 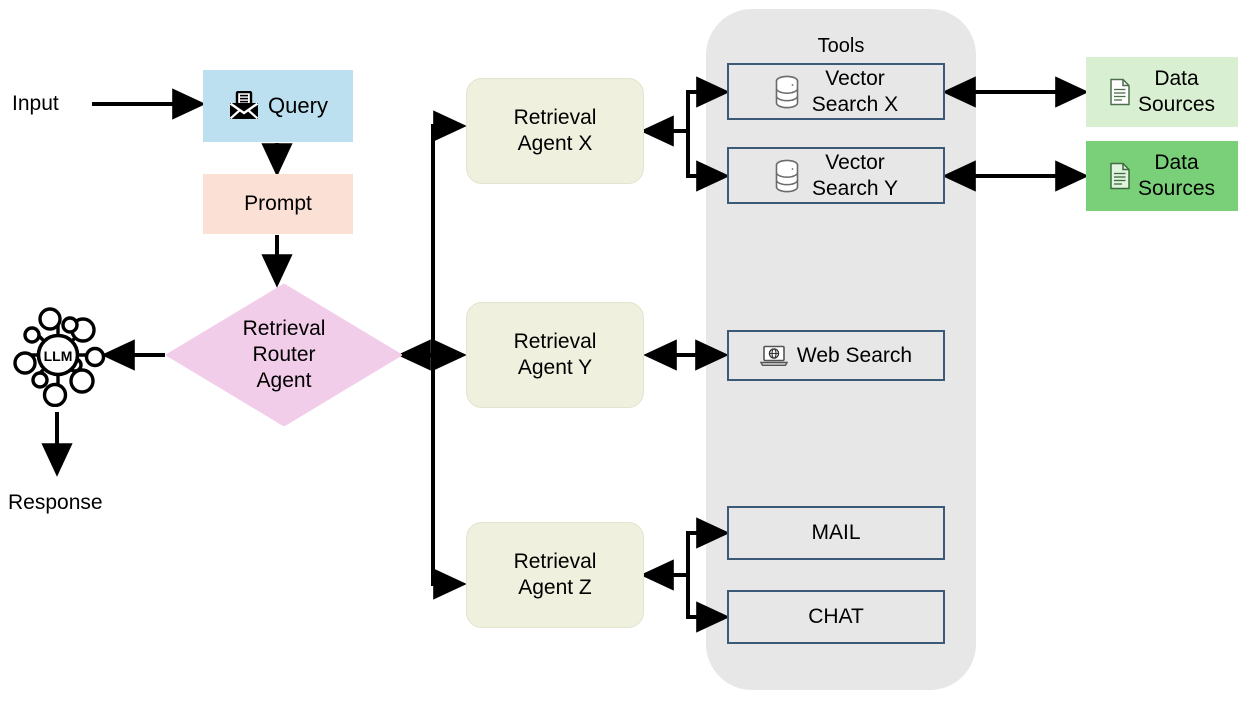 I want to click on tools-panel-title: Tools, so click(x=841, y=46).